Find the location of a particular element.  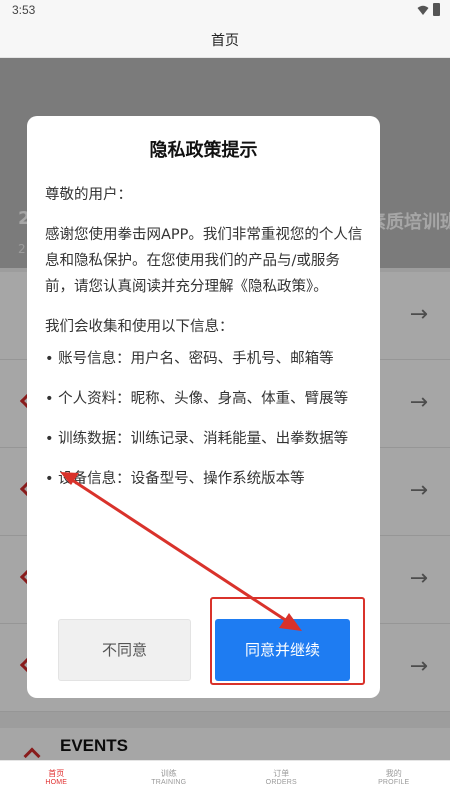

nav-profile: 我的 PROFILE is located at coordinates (394, 780).